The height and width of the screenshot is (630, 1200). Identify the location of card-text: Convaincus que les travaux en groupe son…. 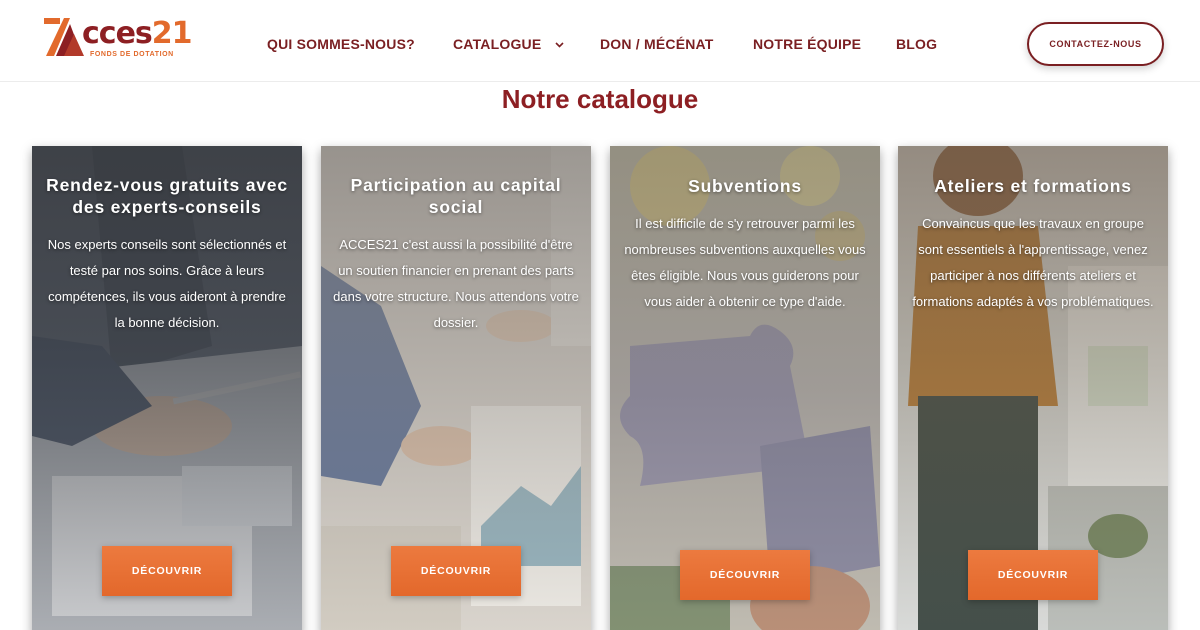
(1033, 262).